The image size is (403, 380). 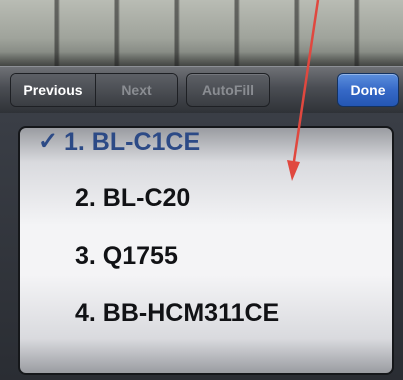 I want to click on picker-item-4: 4. BB-HCM311CE, so click(x=206, y=313).